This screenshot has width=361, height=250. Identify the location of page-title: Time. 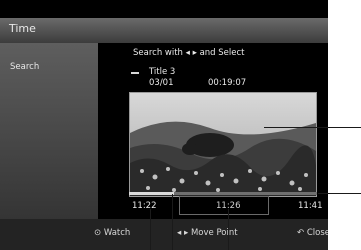
(22, 28).